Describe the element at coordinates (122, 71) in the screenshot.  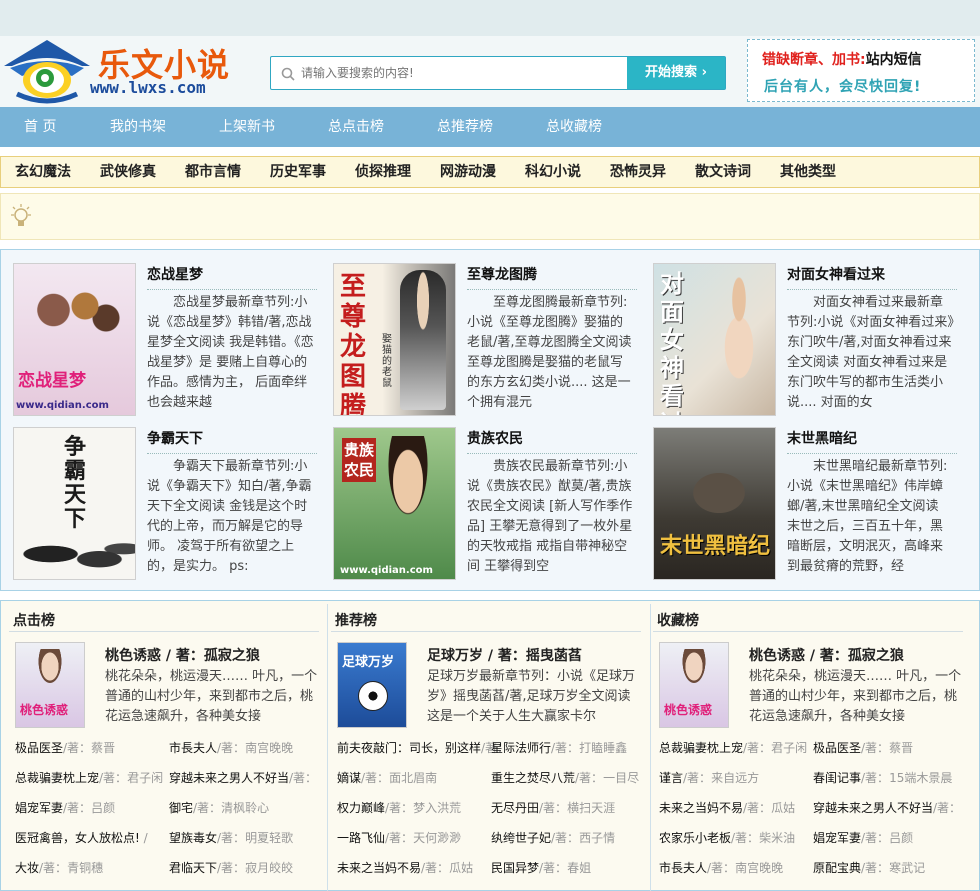
I see `site-logo: 乐文小说 www.lwxs.com` at that location.